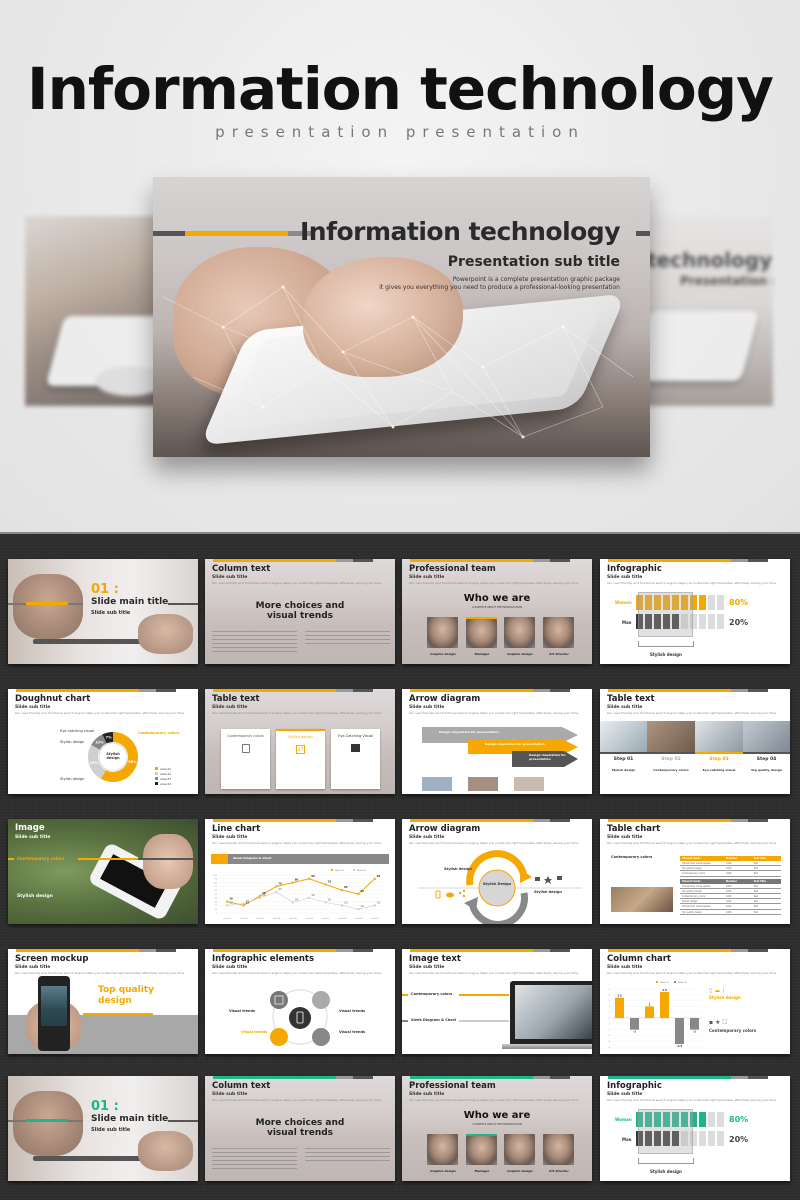 The image size is (800, 1200). Describe the element at coordinates (126, 995) in the screenshot. I see `headline: Top quality design` at that location.